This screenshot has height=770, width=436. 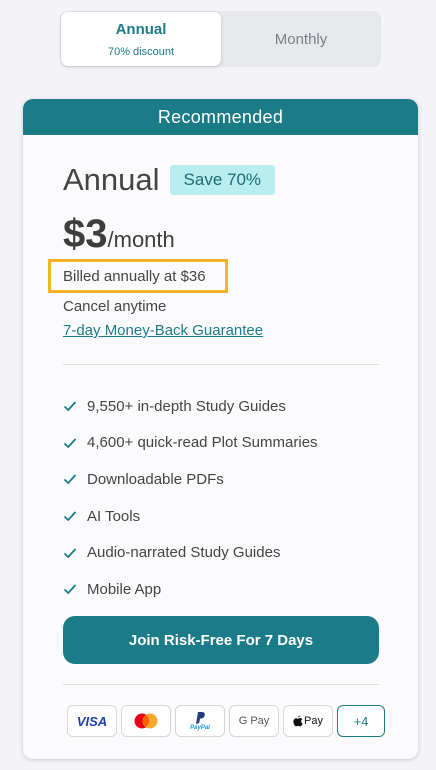 What do you see at coordinates (141, 51) in the screenshot?
I see `annual-option-discount: 70% discount` at bounding box center [141, 51].